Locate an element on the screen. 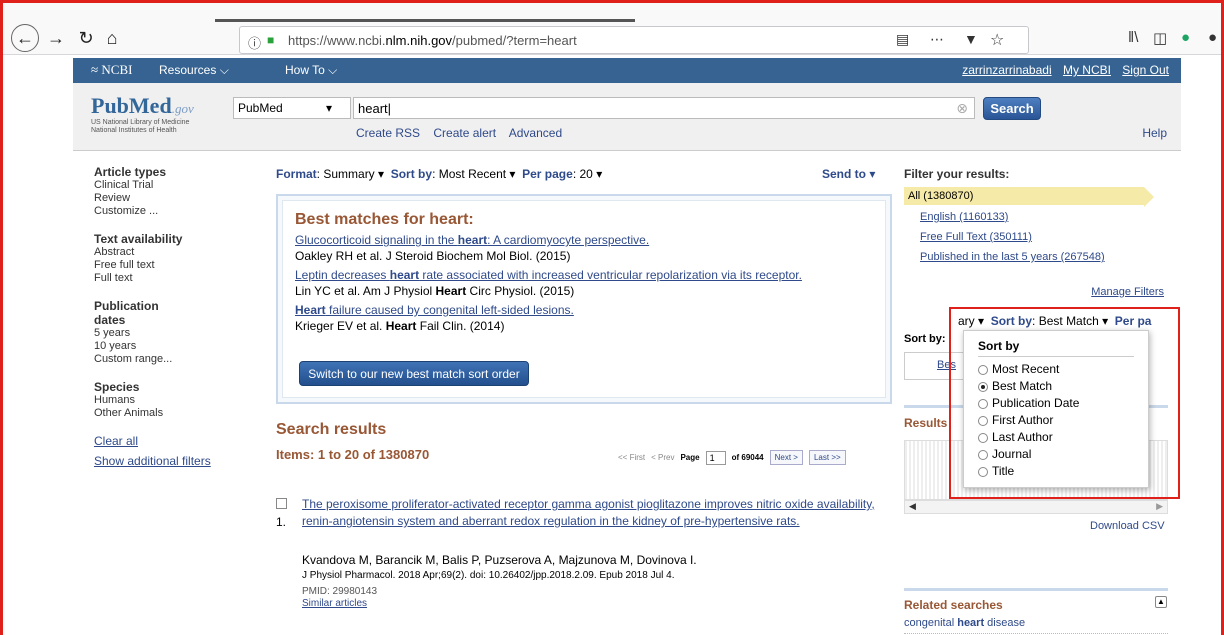 Image resolution: width=1224 pixels, height=635 pixels. help-link: Help is located at coordinates (1154, 133).